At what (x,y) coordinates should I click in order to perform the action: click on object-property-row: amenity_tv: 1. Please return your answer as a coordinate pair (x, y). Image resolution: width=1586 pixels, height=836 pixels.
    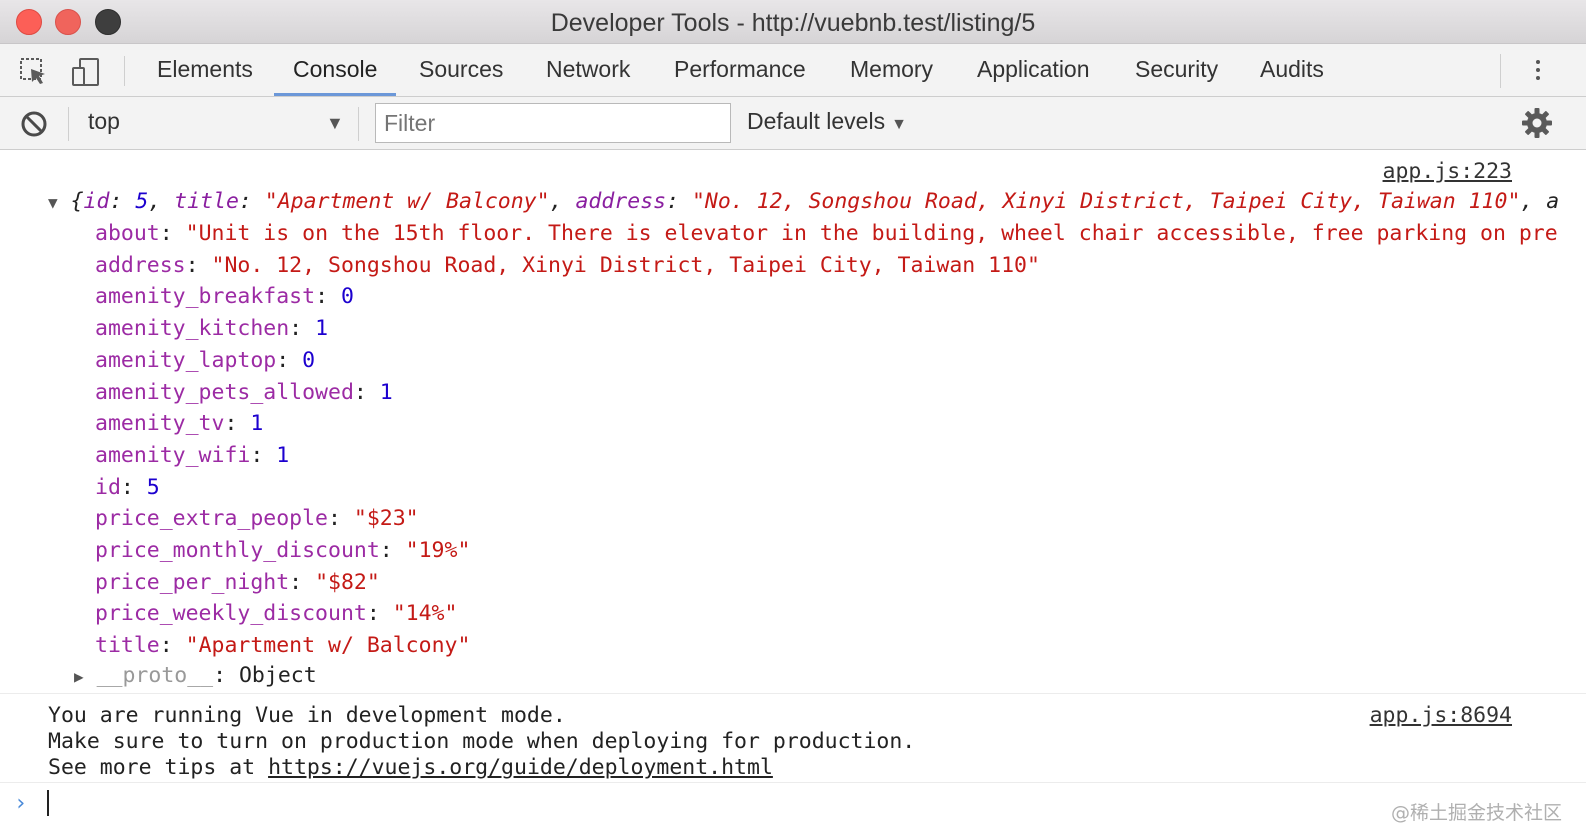
    Looking at the image, I should click on (179, 424).